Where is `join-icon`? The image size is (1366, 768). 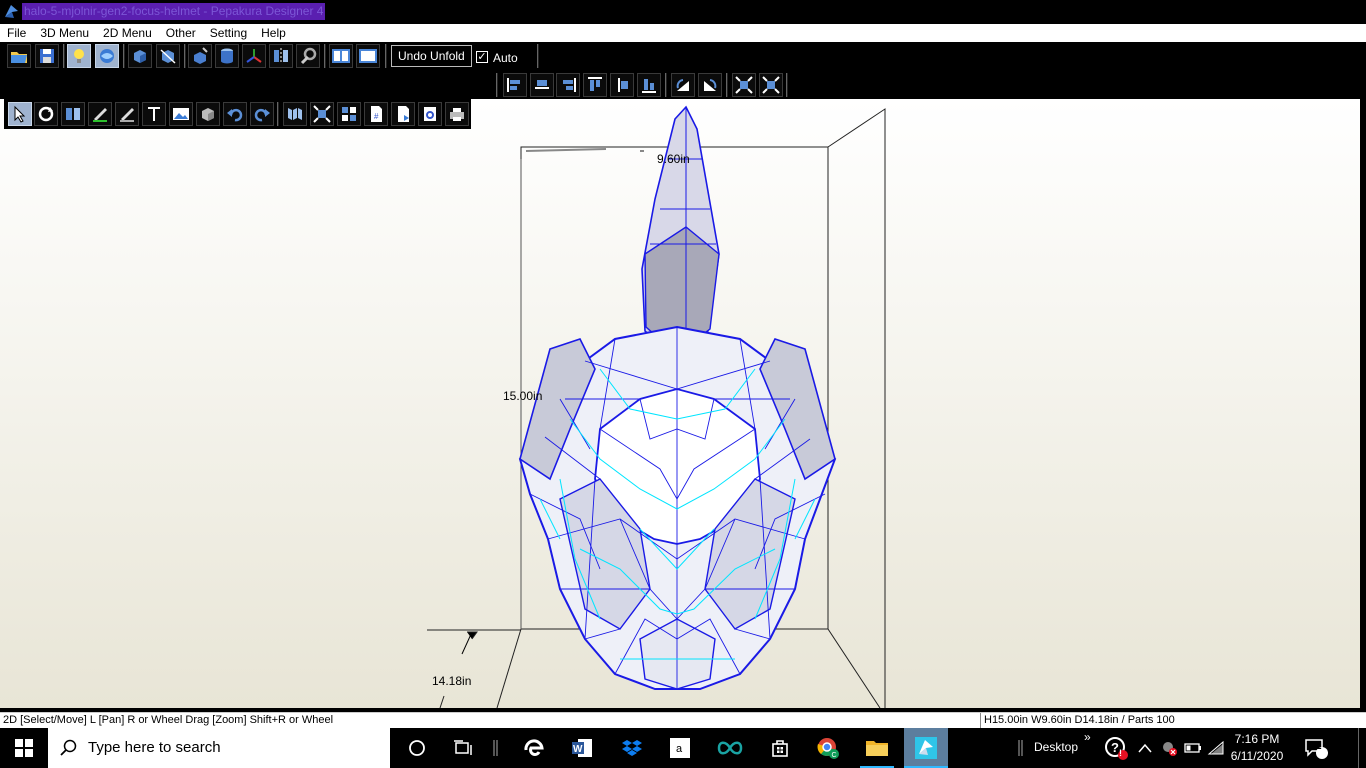 join-icon is located at coordinates (73, 114).